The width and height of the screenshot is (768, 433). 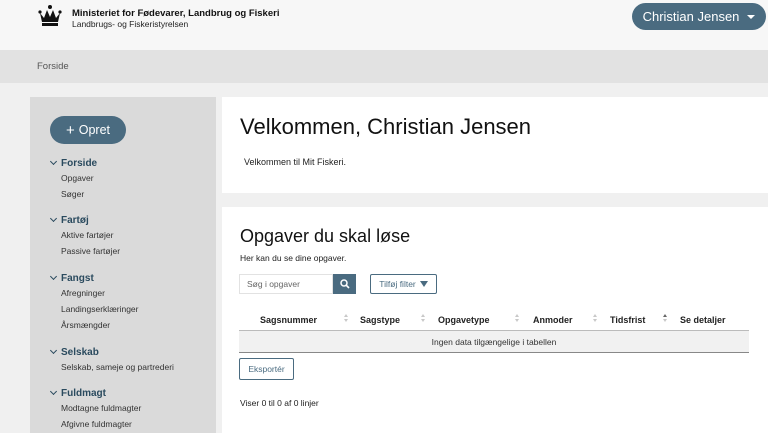 What do you see at coordinates (130, 24) in the screenshot?
I see `agency-title: Landbrugs- og Fiskeristyrelsen` at bounding box center [130, 24].